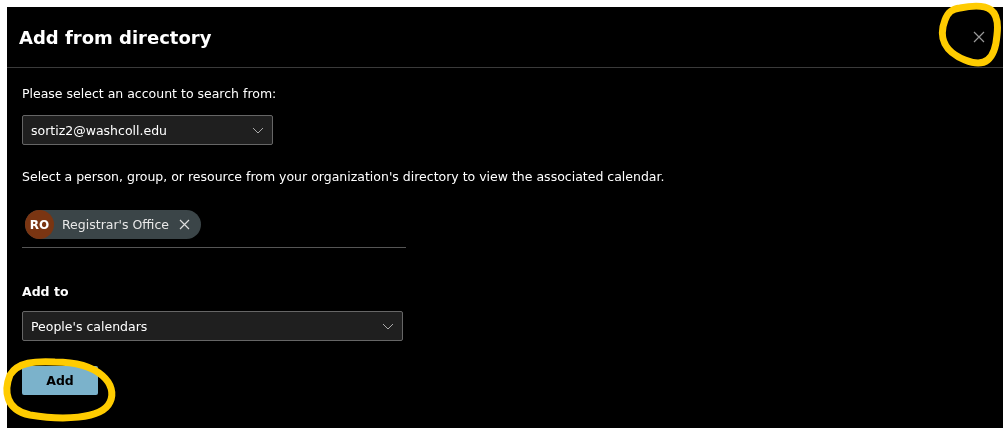  Describe the element at coordinates (60, 380) in the screenshot. I see `add-button: Add` at that location.